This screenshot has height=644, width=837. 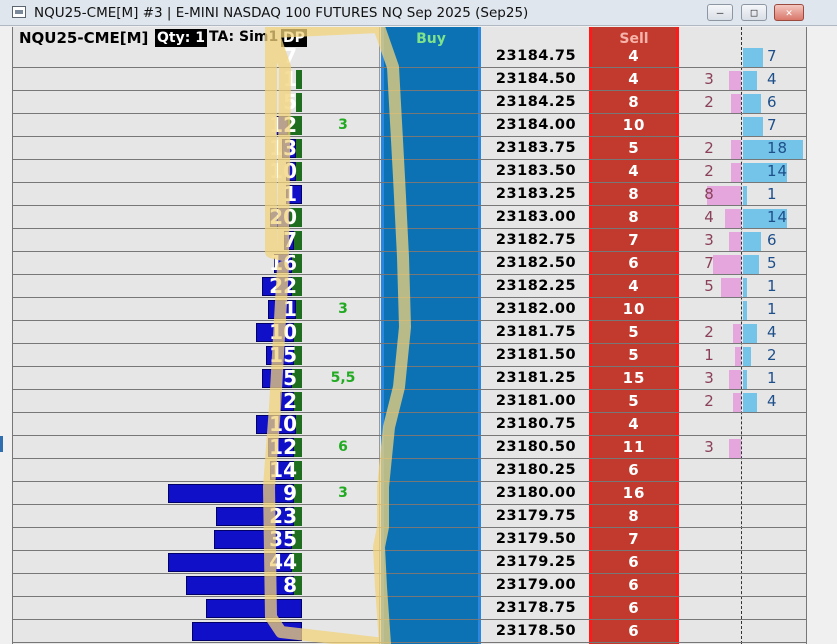 What do you see at coordinates (536, 355) in the screenshot?
I see `price-cell: 23181.50` at bounding box center [536, 355].